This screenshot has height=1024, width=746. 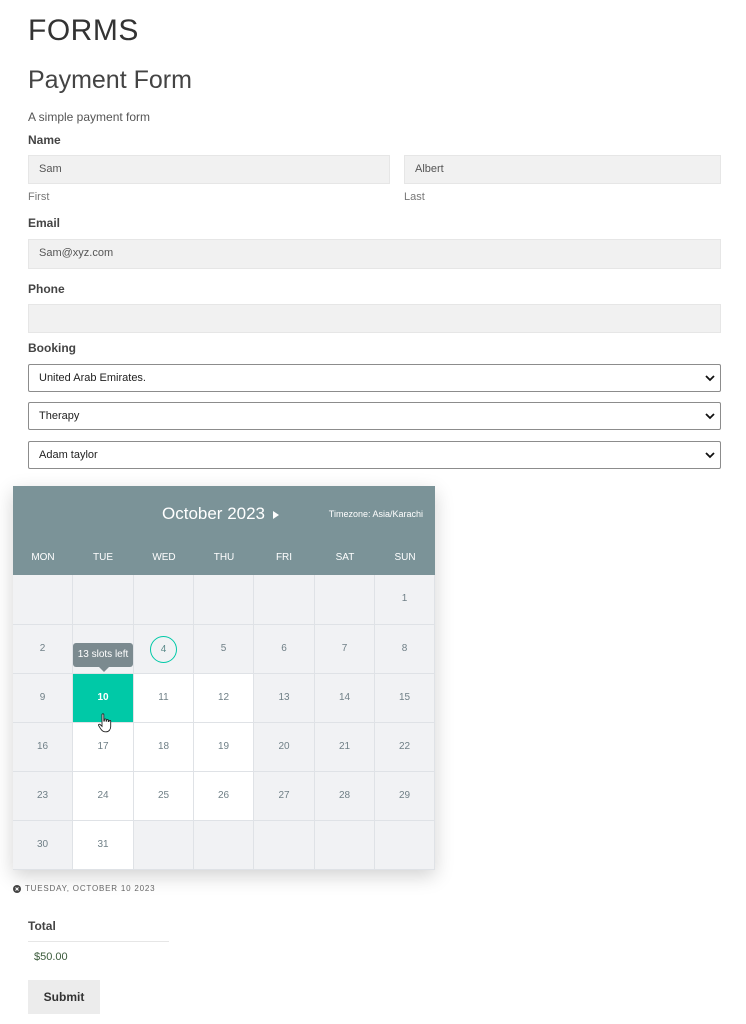 I want to click on staff-value: Adam taylor, so click(x=68, y=455).